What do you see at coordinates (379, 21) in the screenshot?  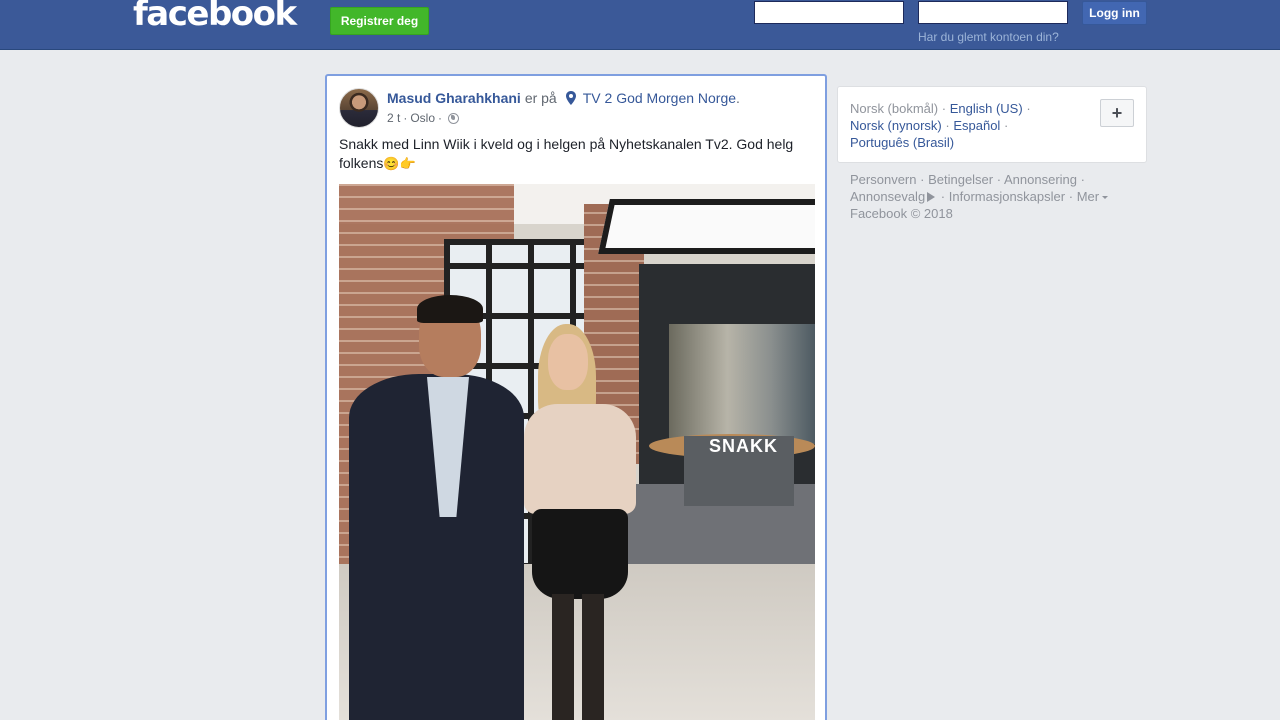 I see `register-button: Registrer deg` at bounding box center [379, 21].